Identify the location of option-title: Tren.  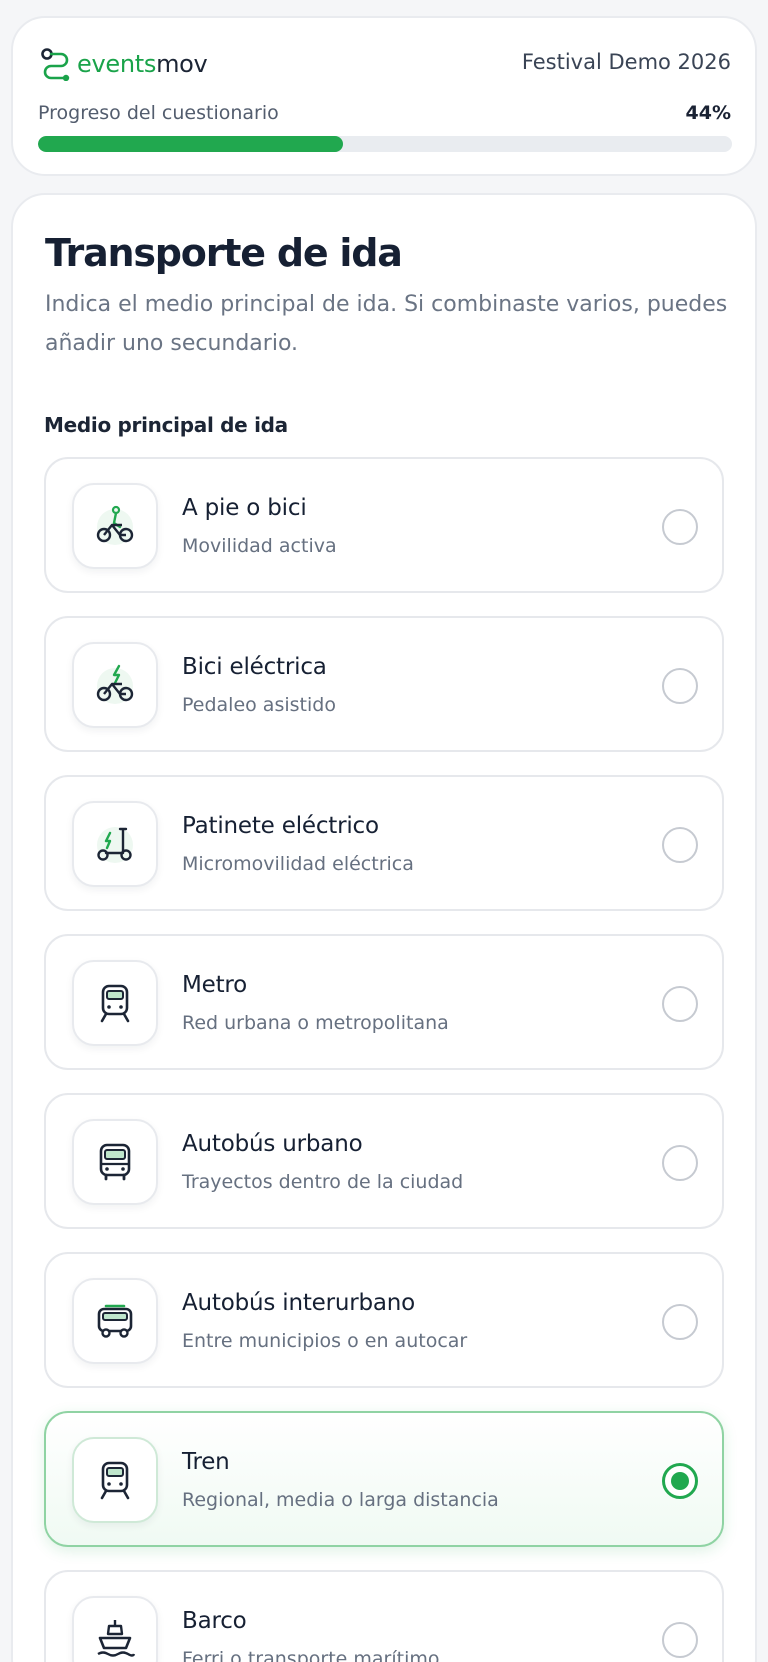
(206, 1462).